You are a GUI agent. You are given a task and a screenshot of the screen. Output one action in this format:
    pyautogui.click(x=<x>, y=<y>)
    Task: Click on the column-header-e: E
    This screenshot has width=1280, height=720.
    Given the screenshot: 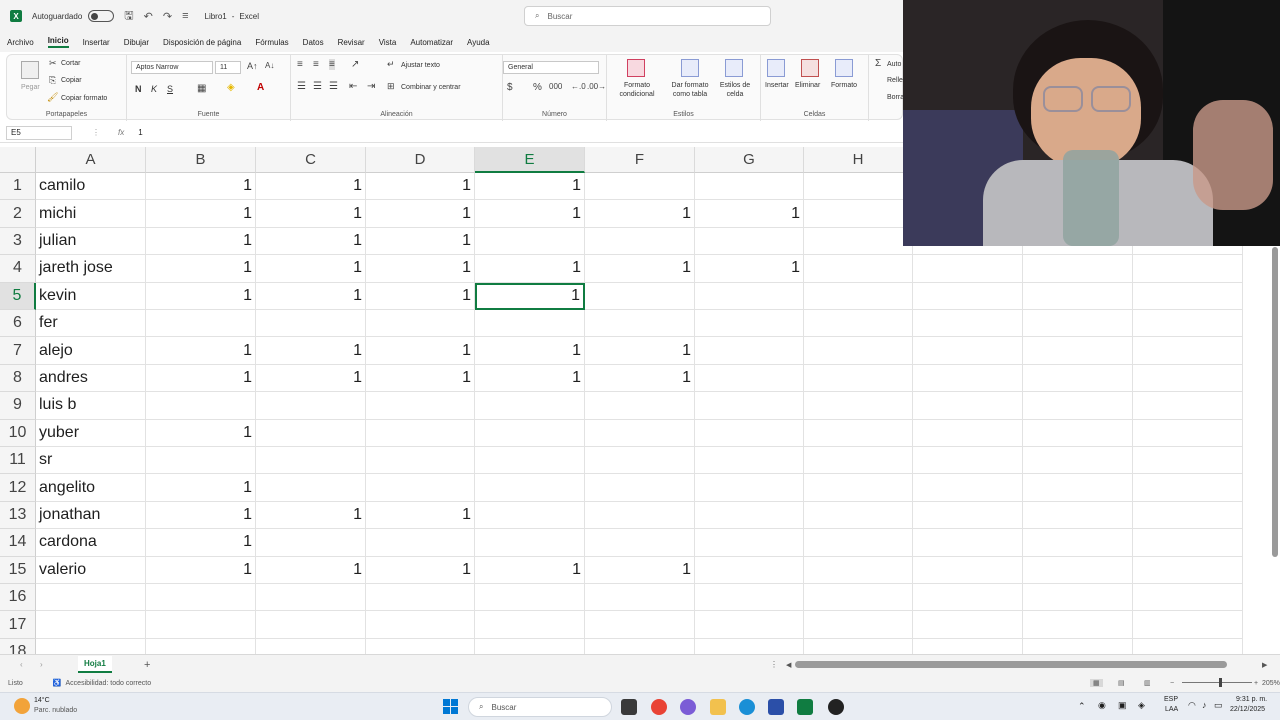 What is the action you would take?
    pyautogui.click(x=530, y=160)
    